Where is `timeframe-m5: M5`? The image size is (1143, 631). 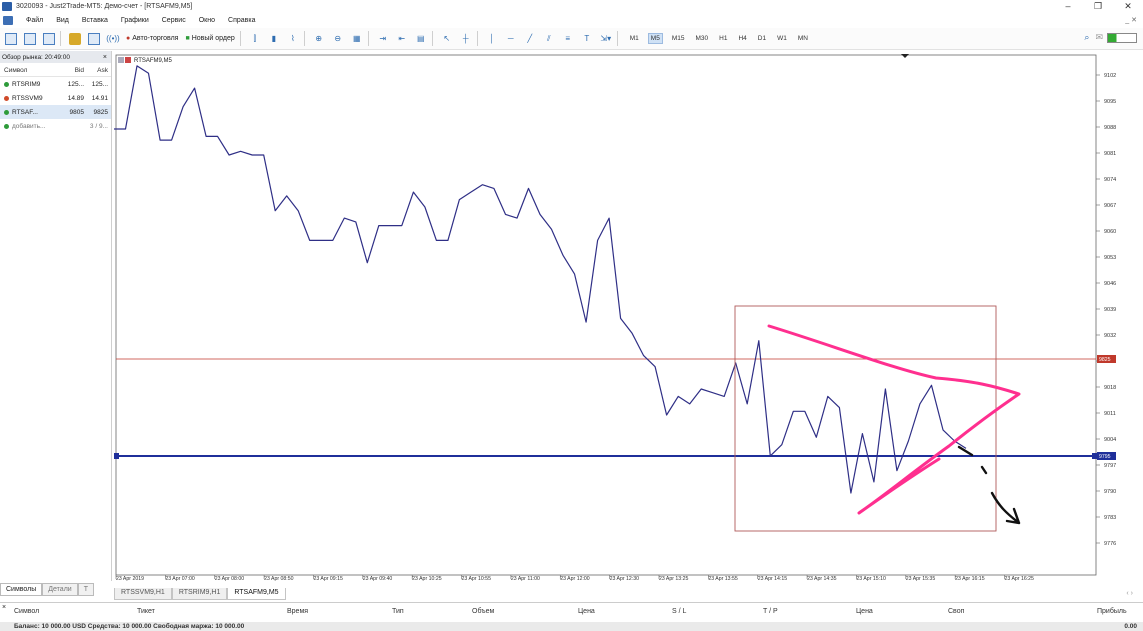
timeframe-m5: M5 is located at coordinates (655, 38).